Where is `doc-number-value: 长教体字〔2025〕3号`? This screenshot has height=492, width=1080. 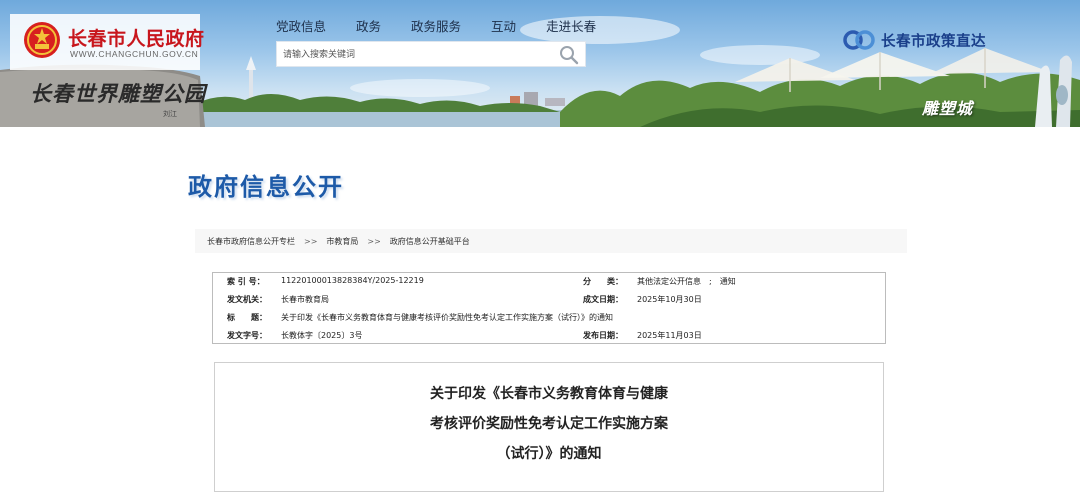
doc-number-value: 长教体字〔2025〕3号 is located at coordinates (322, 335).